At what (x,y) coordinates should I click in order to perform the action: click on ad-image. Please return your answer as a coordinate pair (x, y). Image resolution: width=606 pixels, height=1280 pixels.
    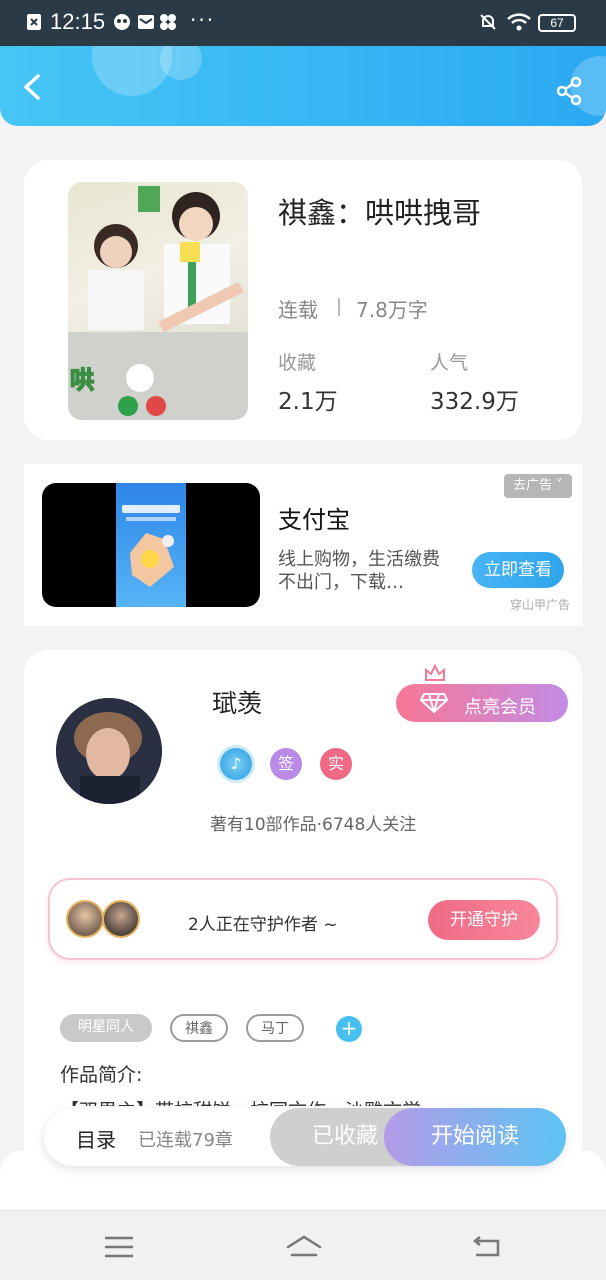
    Looking at the image, I should click on (151, 545).